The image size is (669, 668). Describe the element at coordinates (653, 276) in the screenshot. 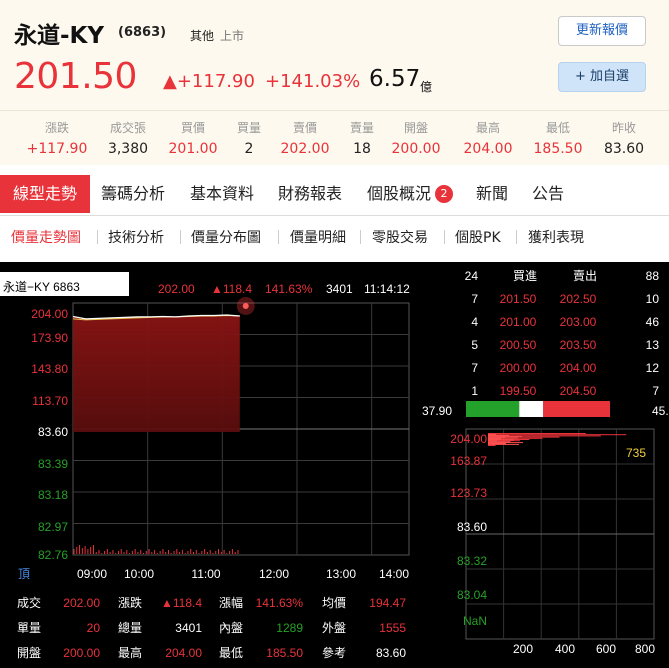

I see `book-head-right: 88` at that location.